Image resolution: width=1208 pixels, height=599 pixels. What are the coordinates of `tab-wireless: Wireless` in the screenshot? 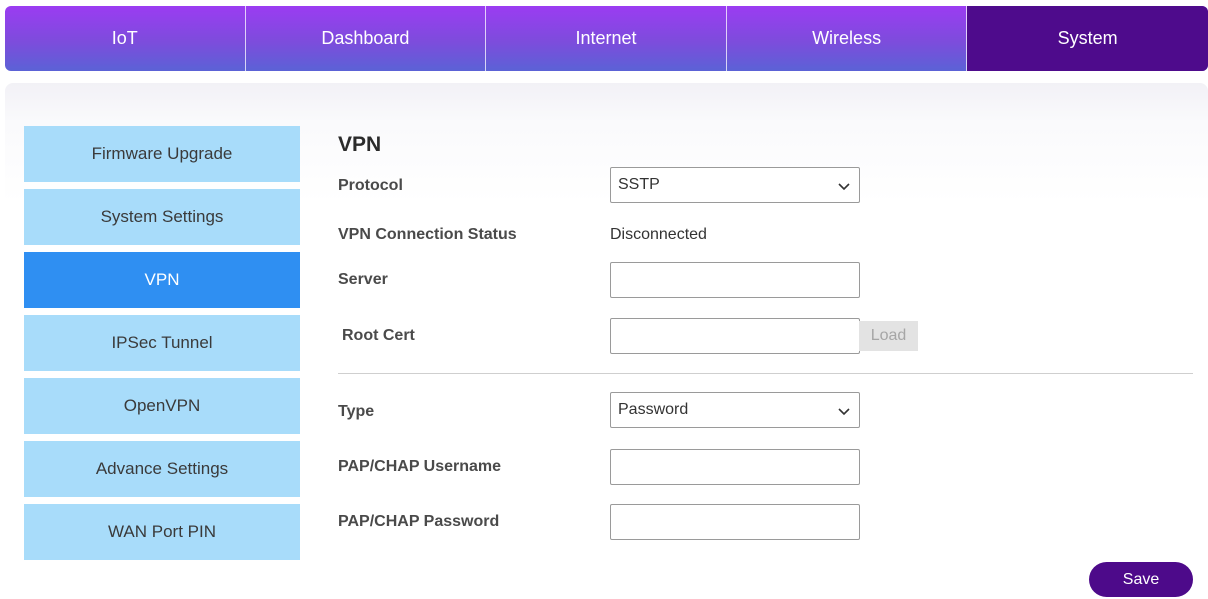 It's located at (847, 38).